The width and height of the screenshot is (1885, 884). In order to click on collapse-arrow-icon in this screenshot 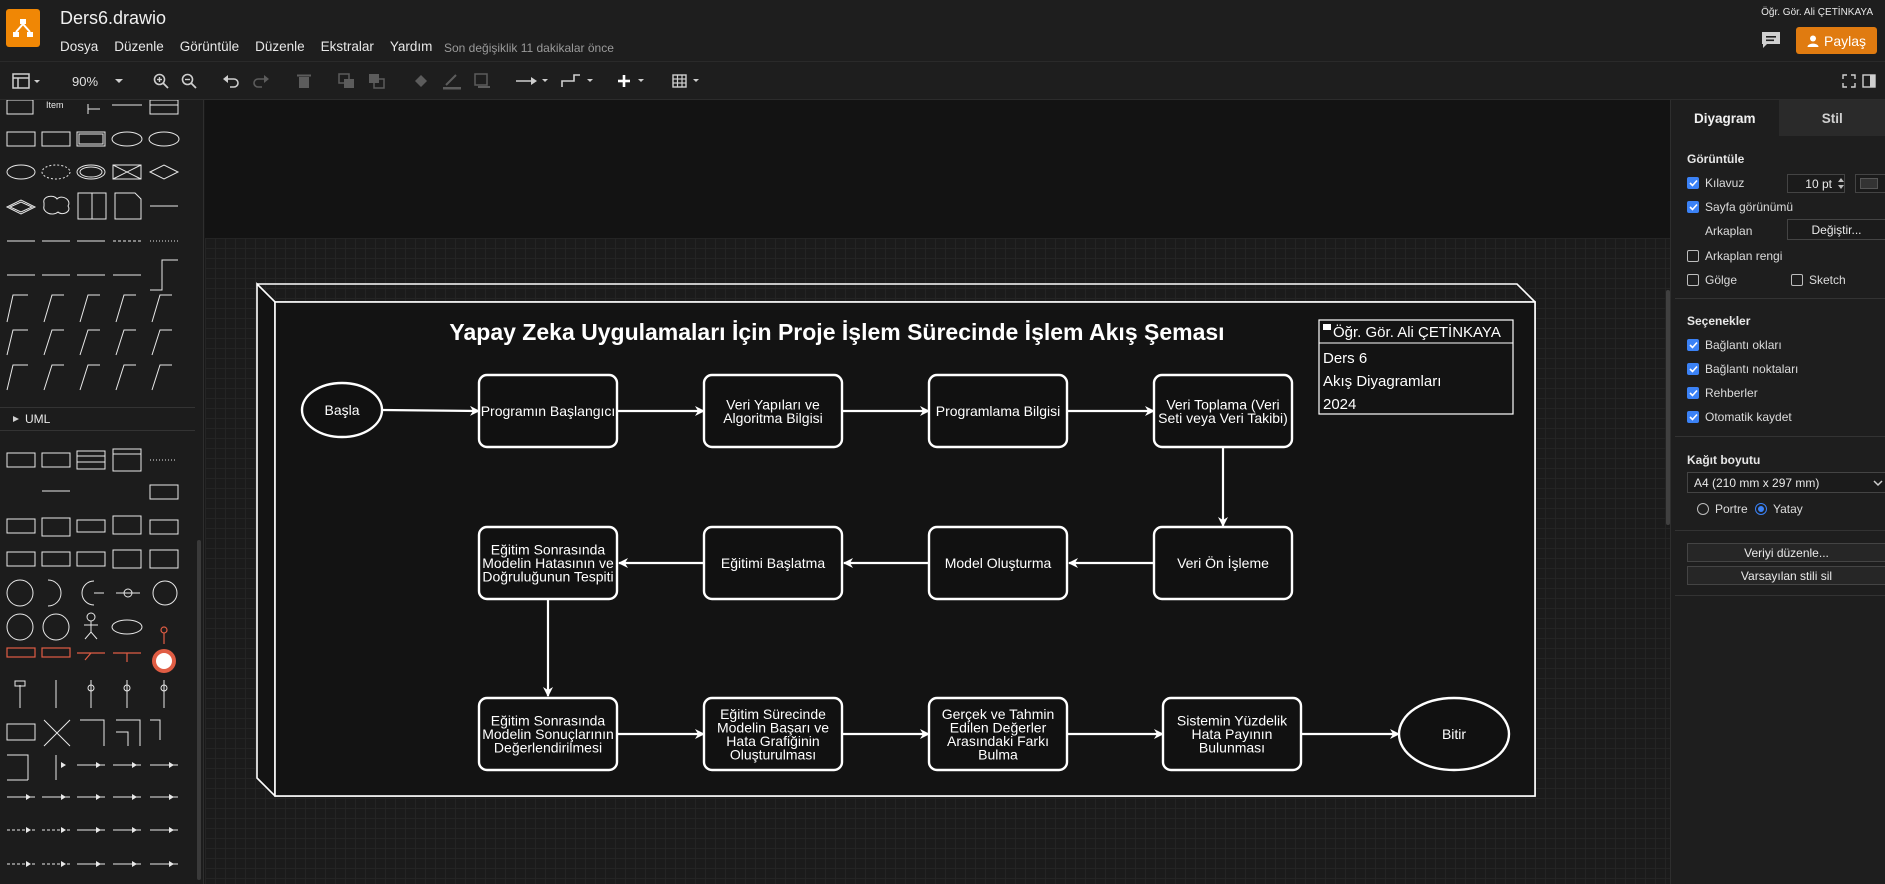, I will do `click(16, 419)`.